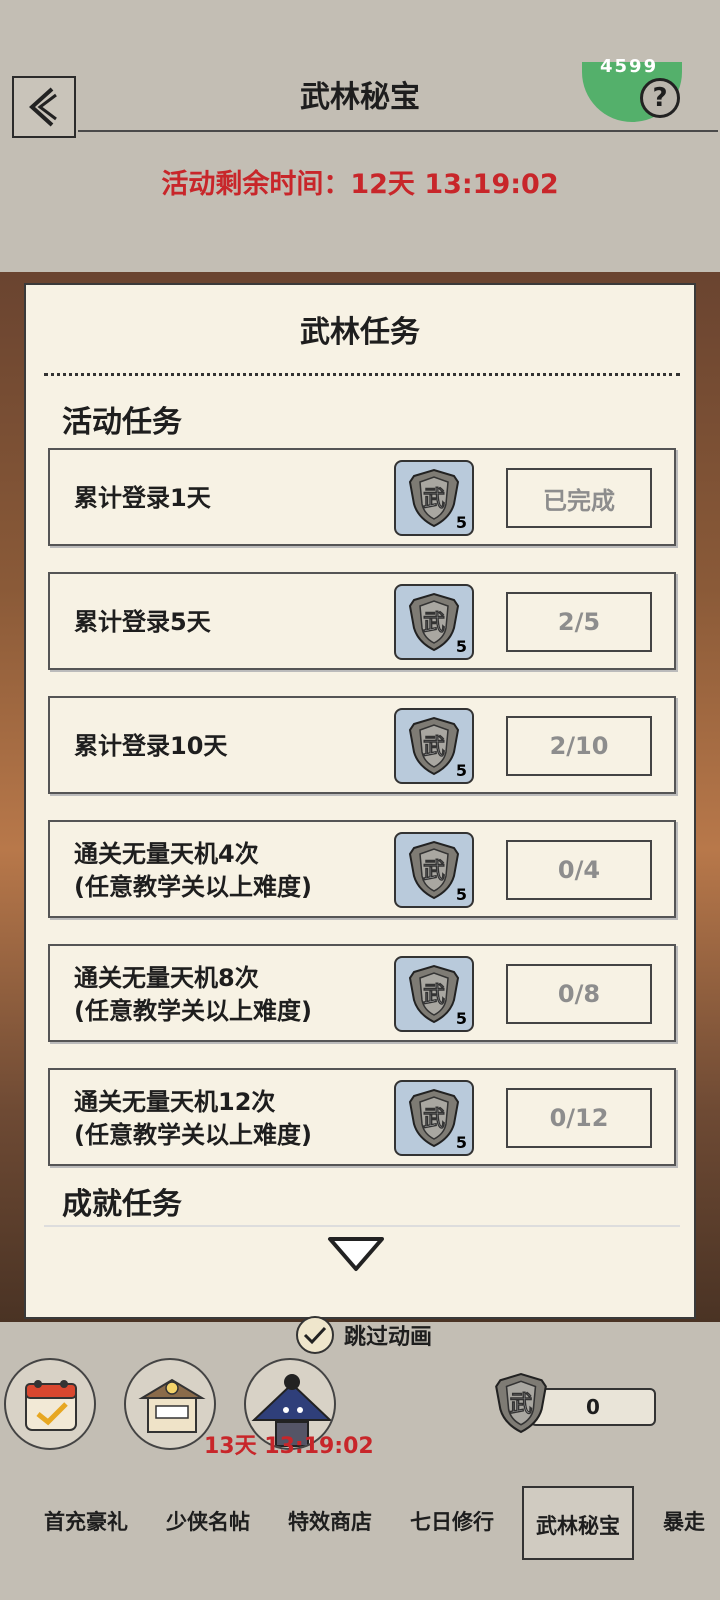  Describe the element at coordinates (629, 66) in the screenshot. I see `points-badge-text: 4599` at that location.